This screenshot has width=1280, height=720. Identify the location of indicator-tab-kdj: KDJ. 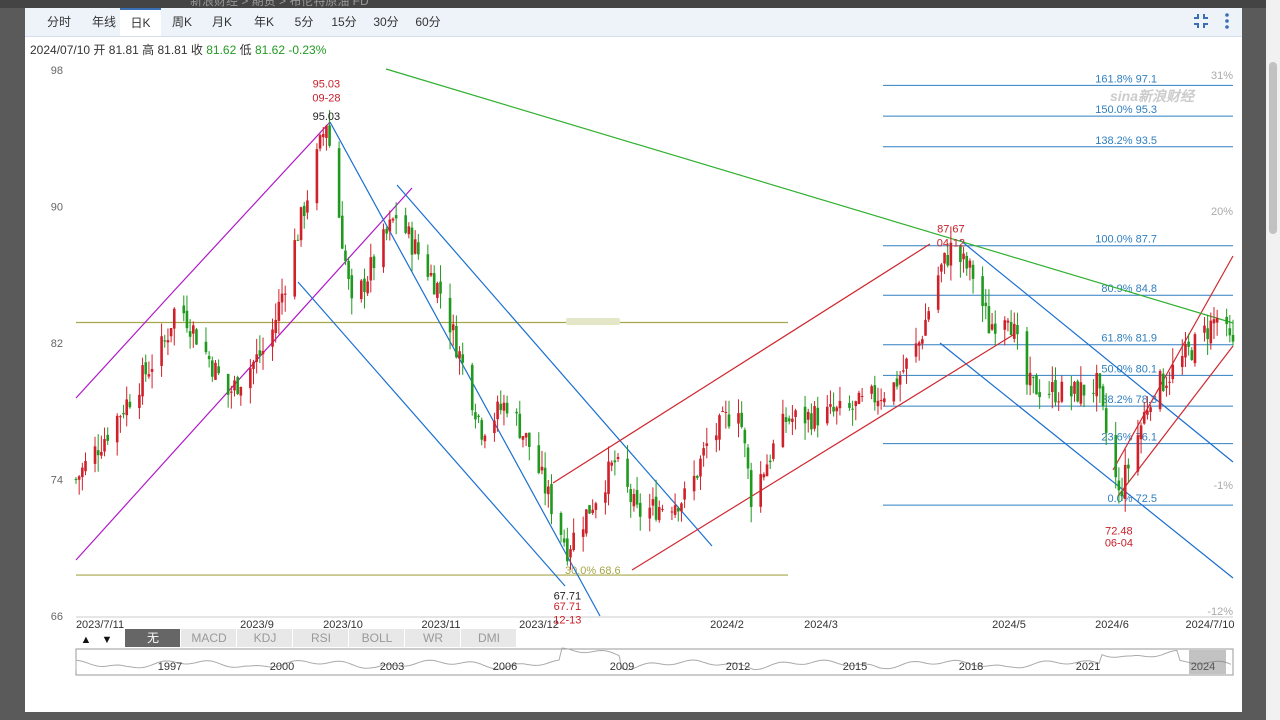
(265, 638).